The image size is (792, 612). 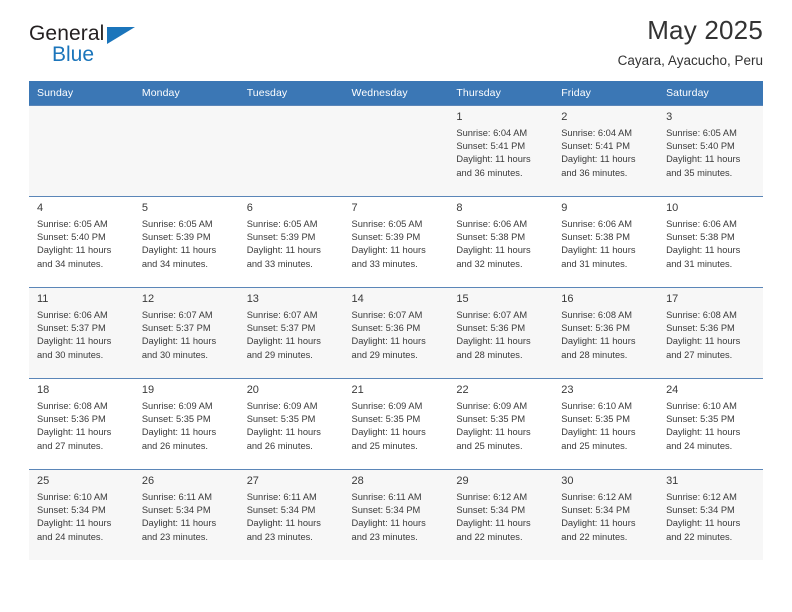 I want to click on day-number: 13, so click(x=252, y=299).